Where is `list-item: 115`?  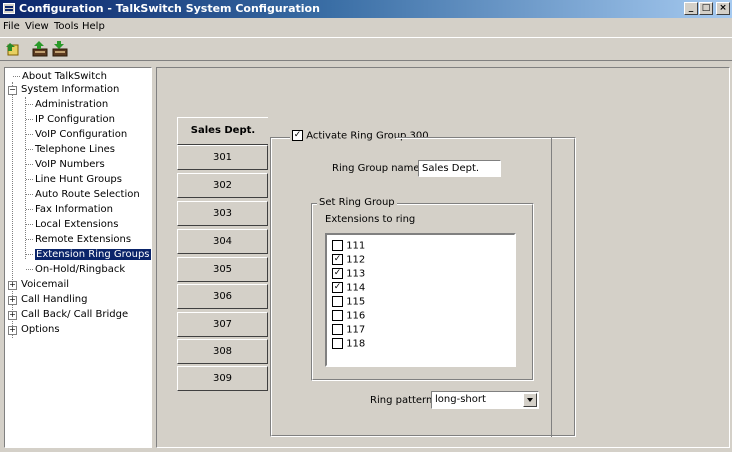
list-item: 115 is located at coordinates (348, 302).